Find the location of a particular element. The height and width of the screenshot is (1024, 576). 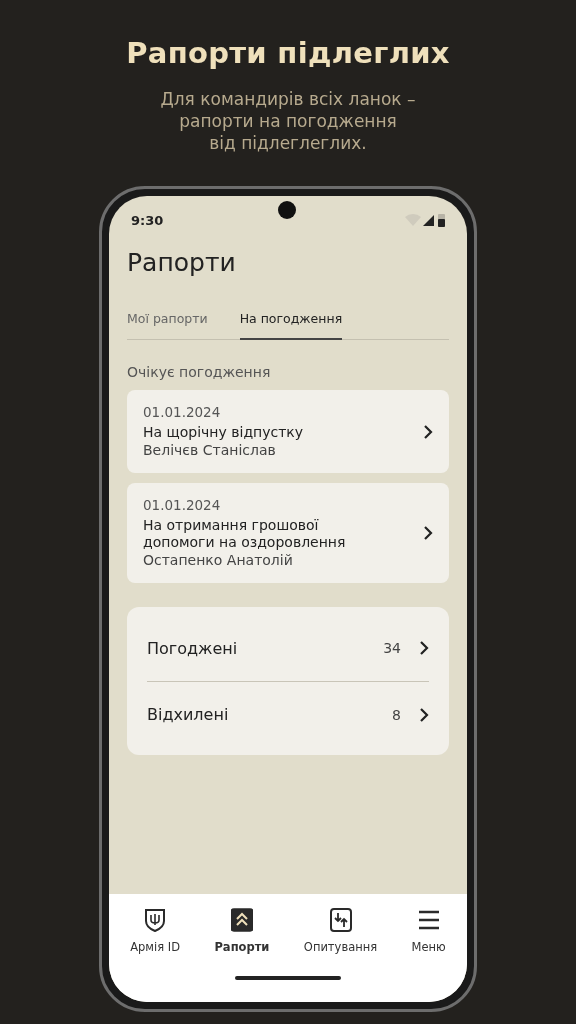

tab: Мої рапорти is located at coordinates (167, 325).